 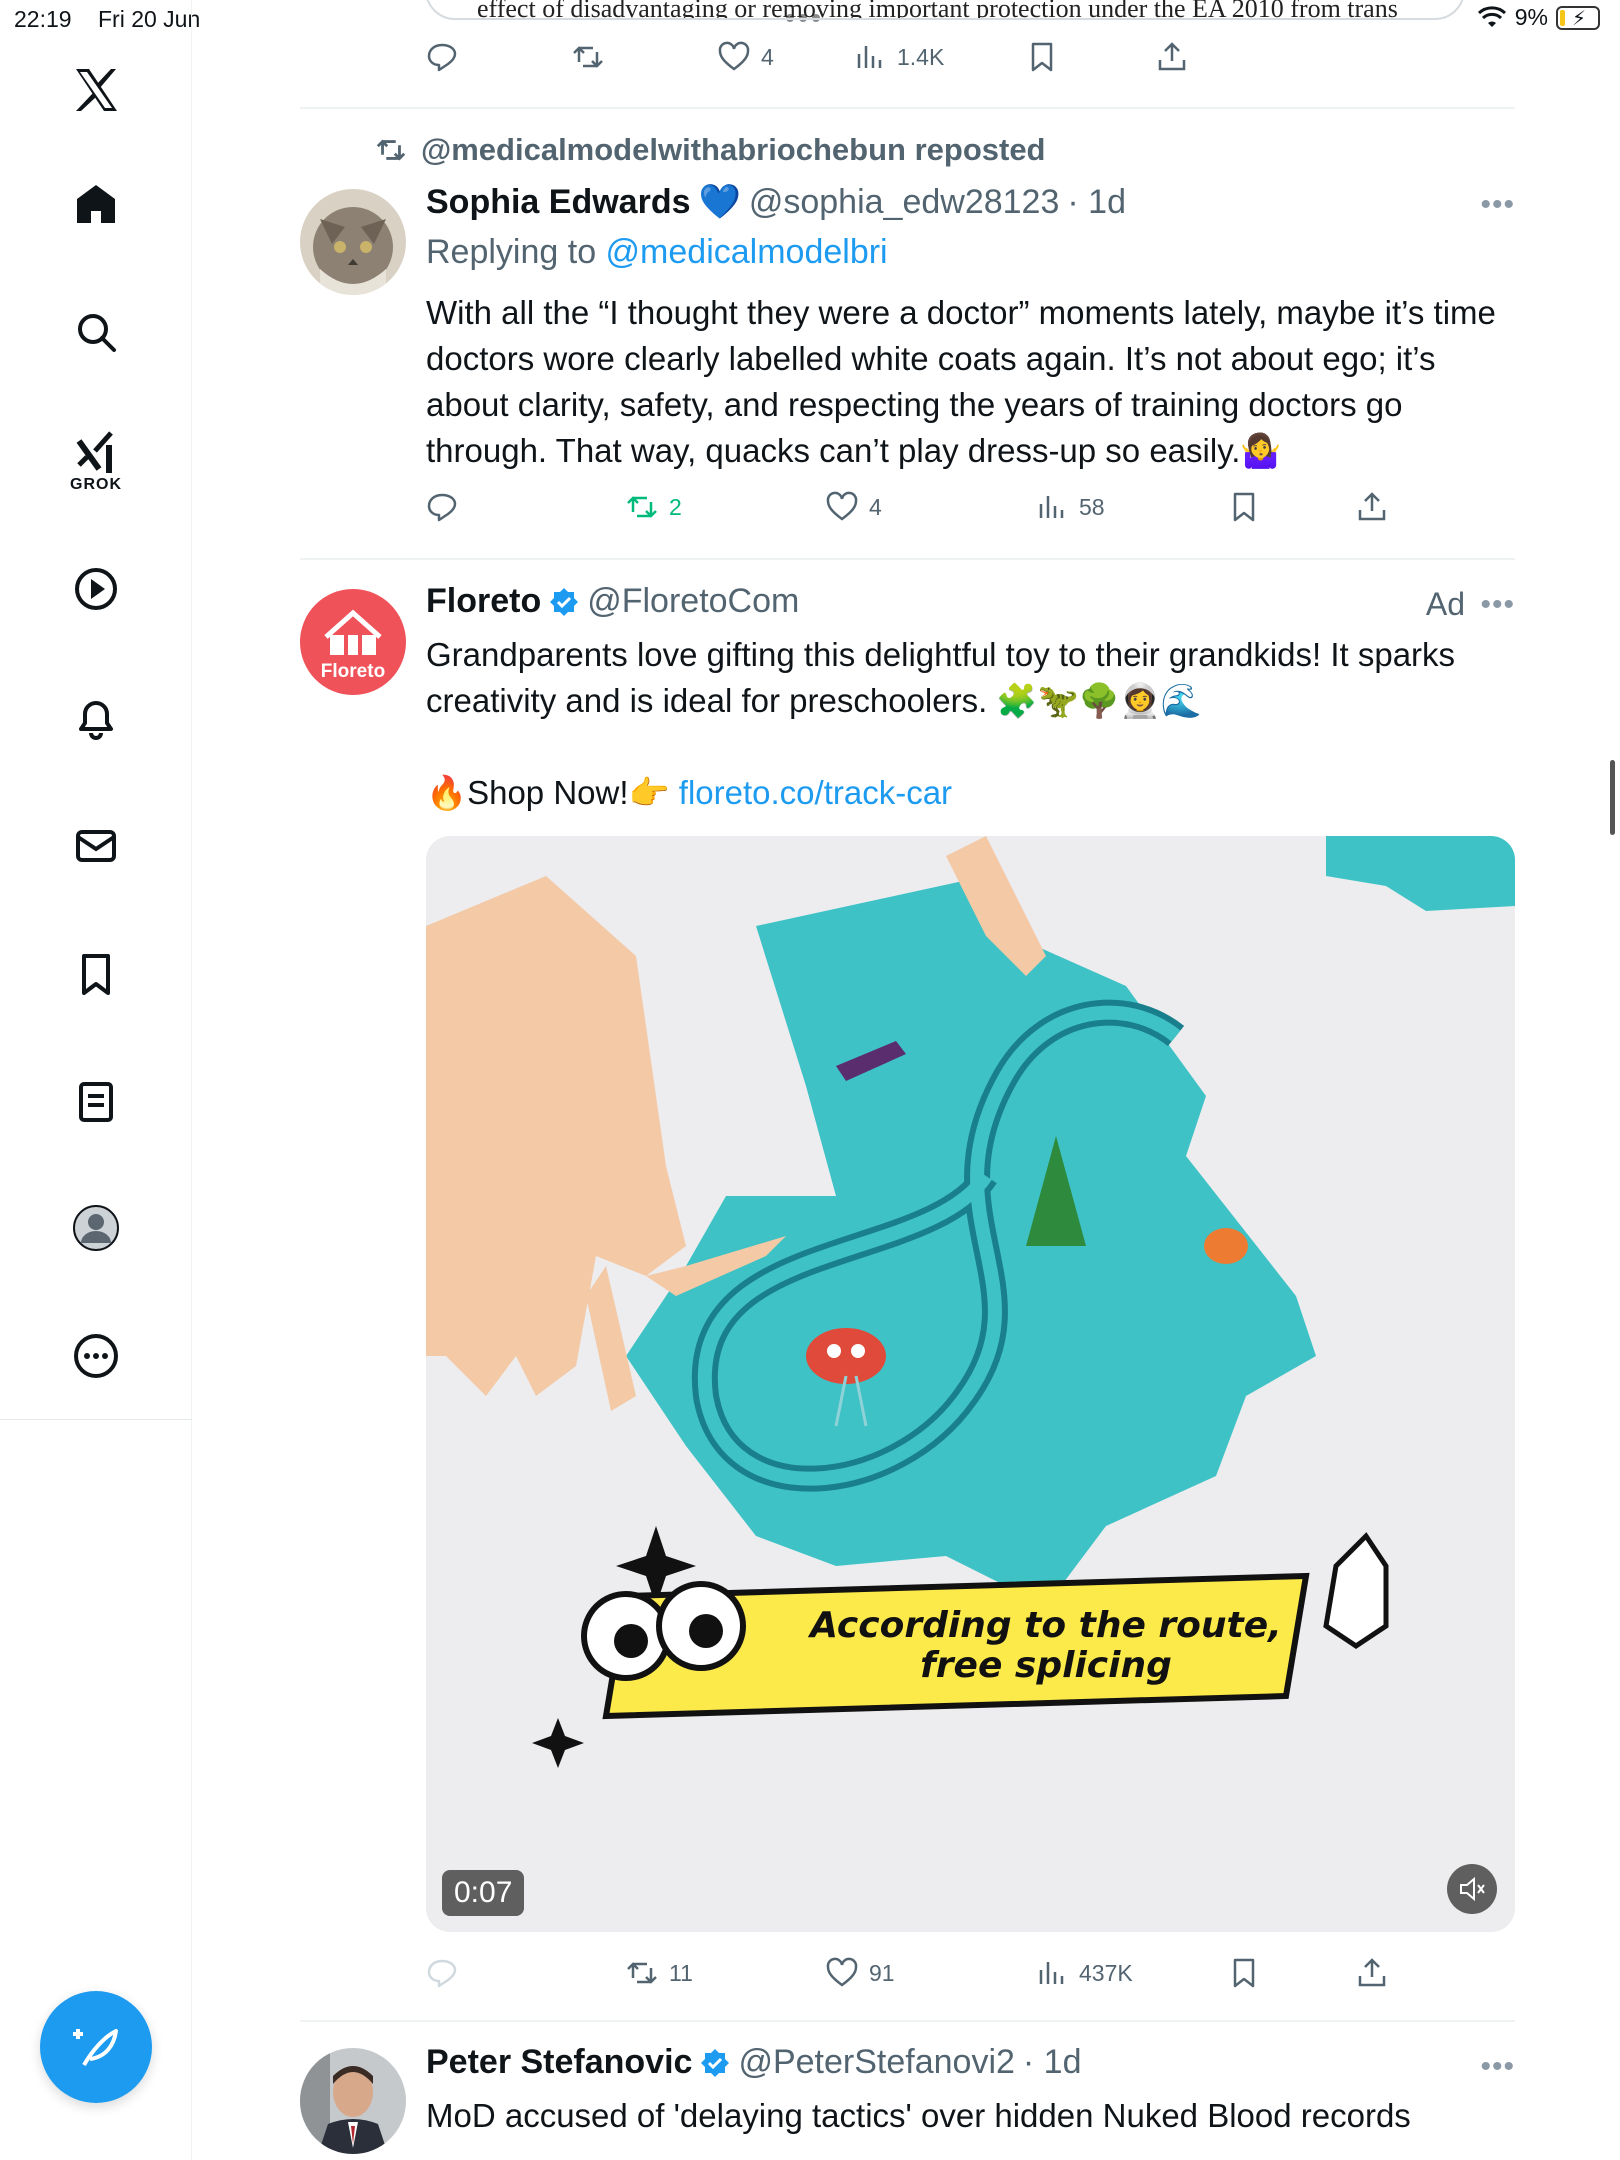 I want to click on author-name: Floreto, so click(x=483, y=601).